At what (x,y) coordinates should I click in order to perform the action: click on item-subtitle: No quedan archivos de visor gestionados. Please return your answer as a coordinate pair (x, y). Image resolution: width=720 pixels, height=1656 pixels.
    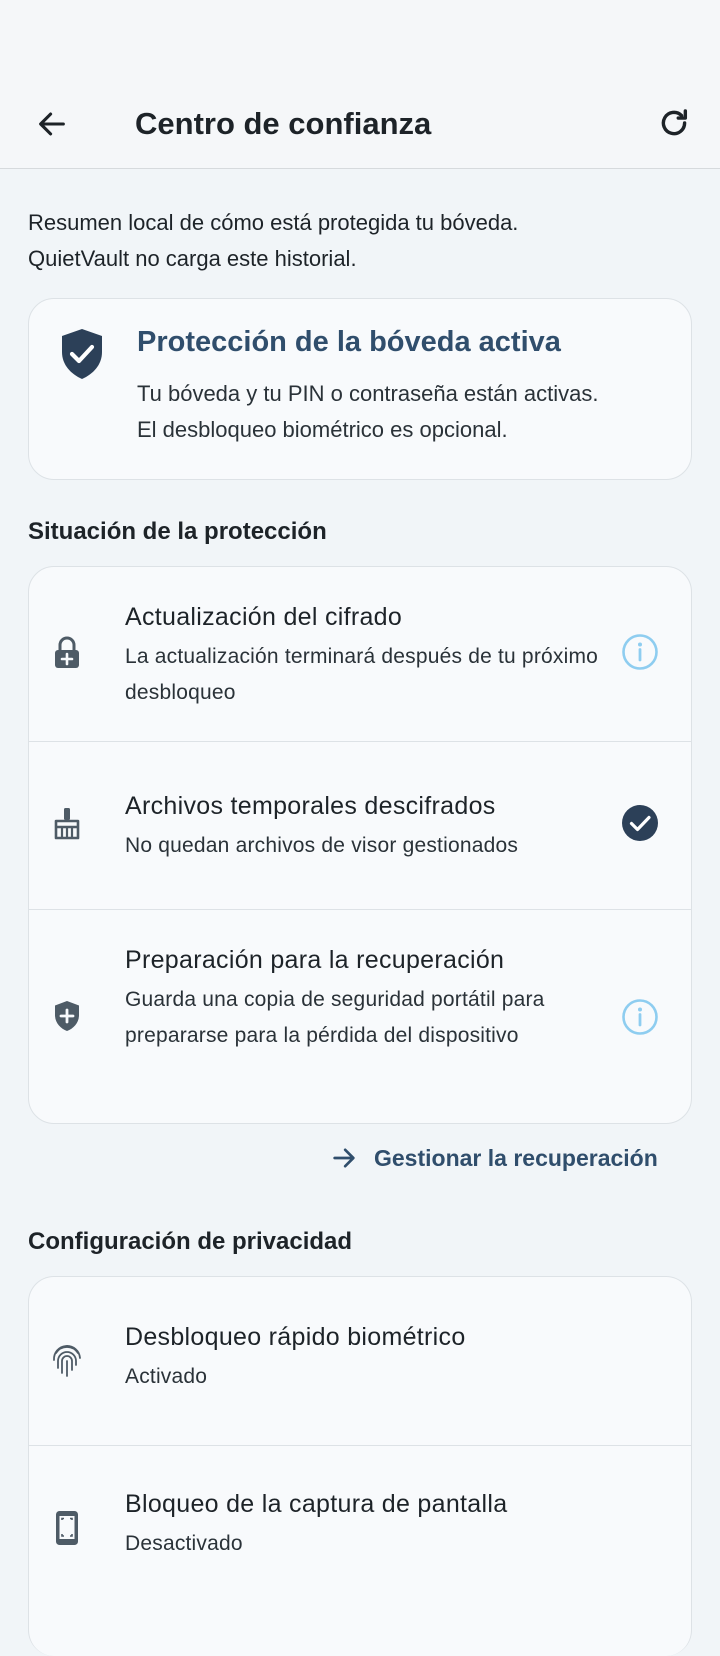
    Looking at the image, I should click on (322, 845).